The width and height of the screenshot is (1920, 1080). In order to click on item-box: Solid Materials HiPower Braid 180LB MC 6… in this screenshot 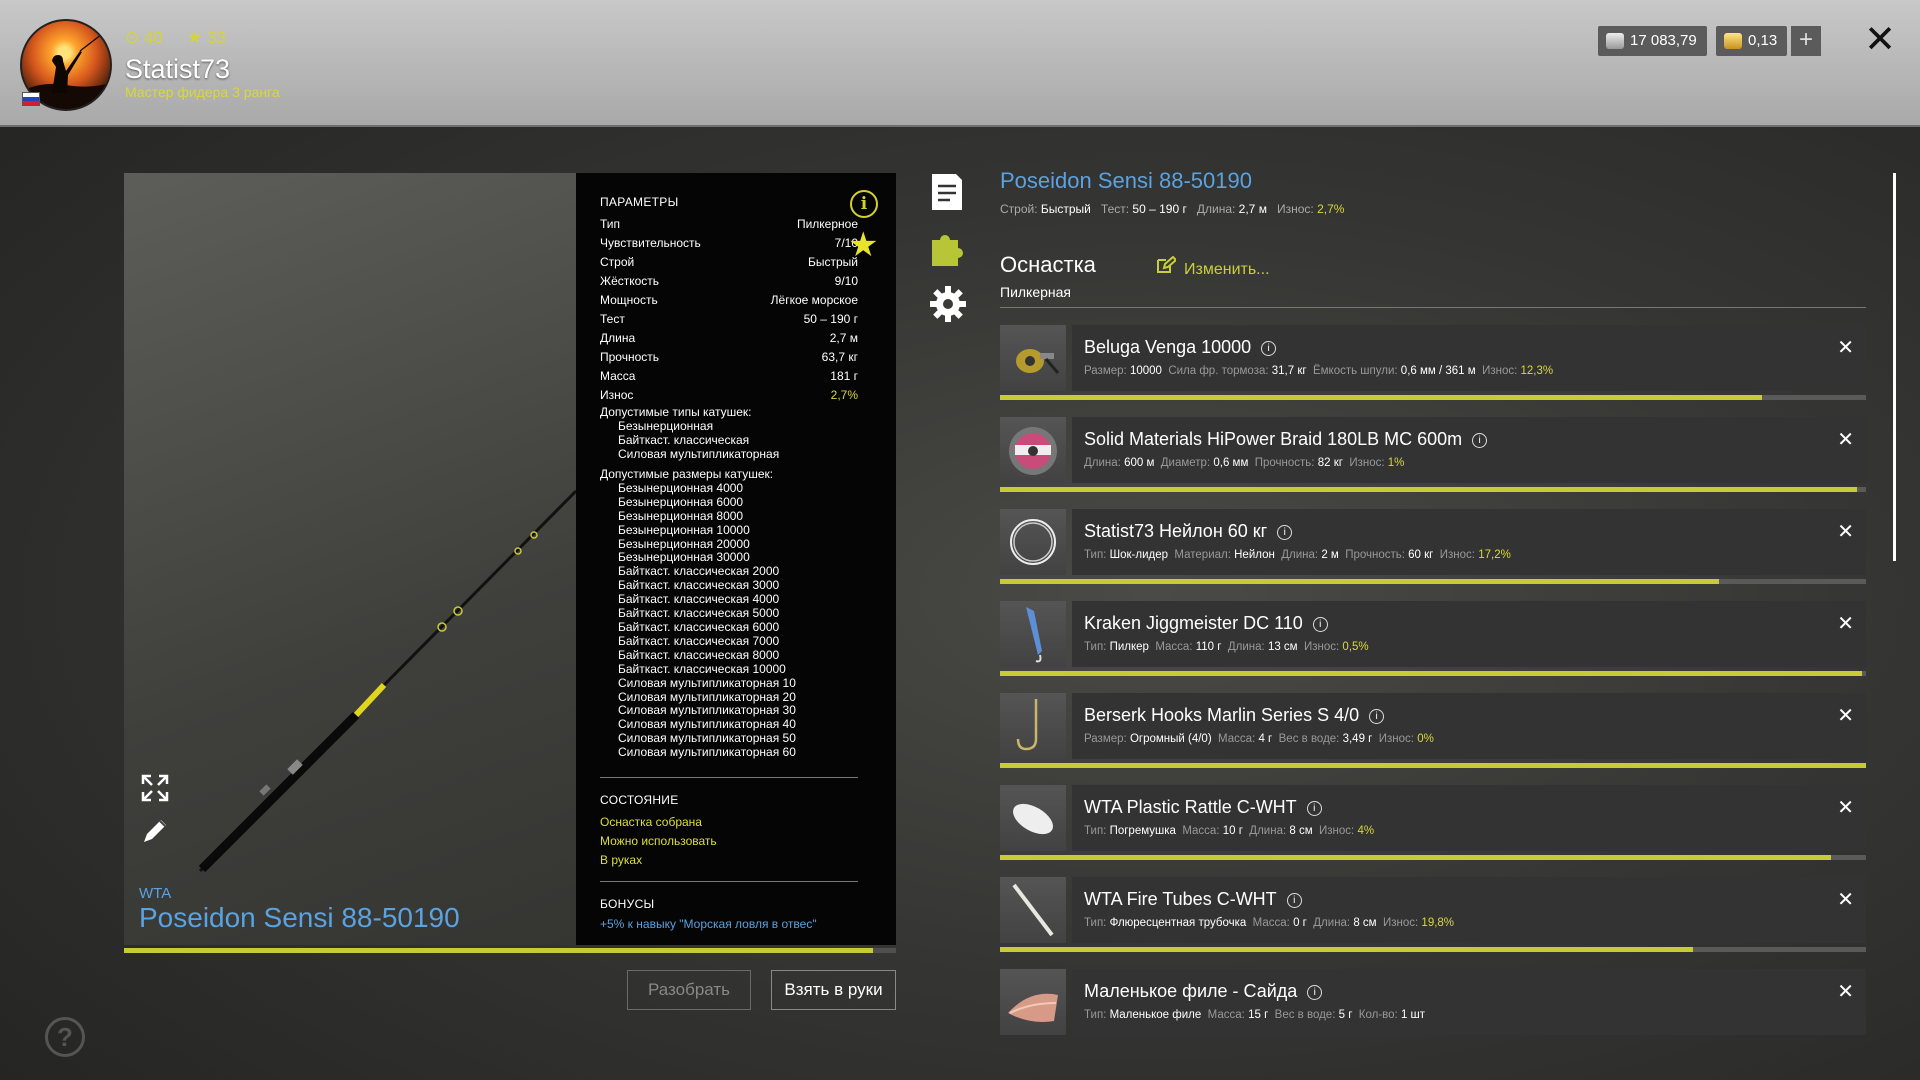, I will do `click(1469, 450)`.